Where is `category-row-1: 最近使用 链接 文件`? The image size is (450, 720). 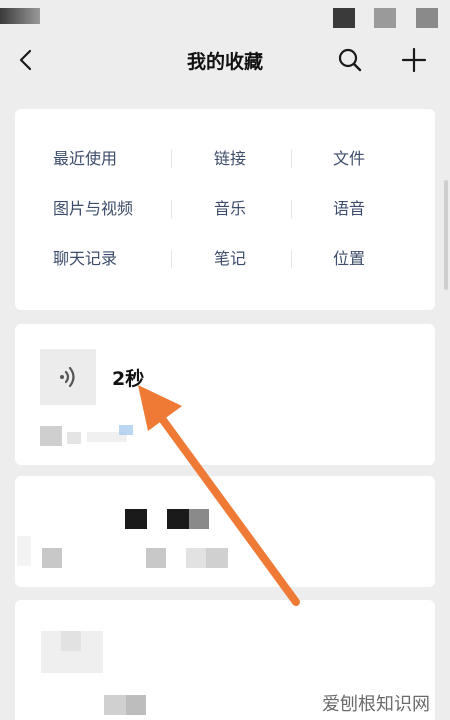
category-row-1: 最近使用 链接 文件 is located at coordinates (225, 159).